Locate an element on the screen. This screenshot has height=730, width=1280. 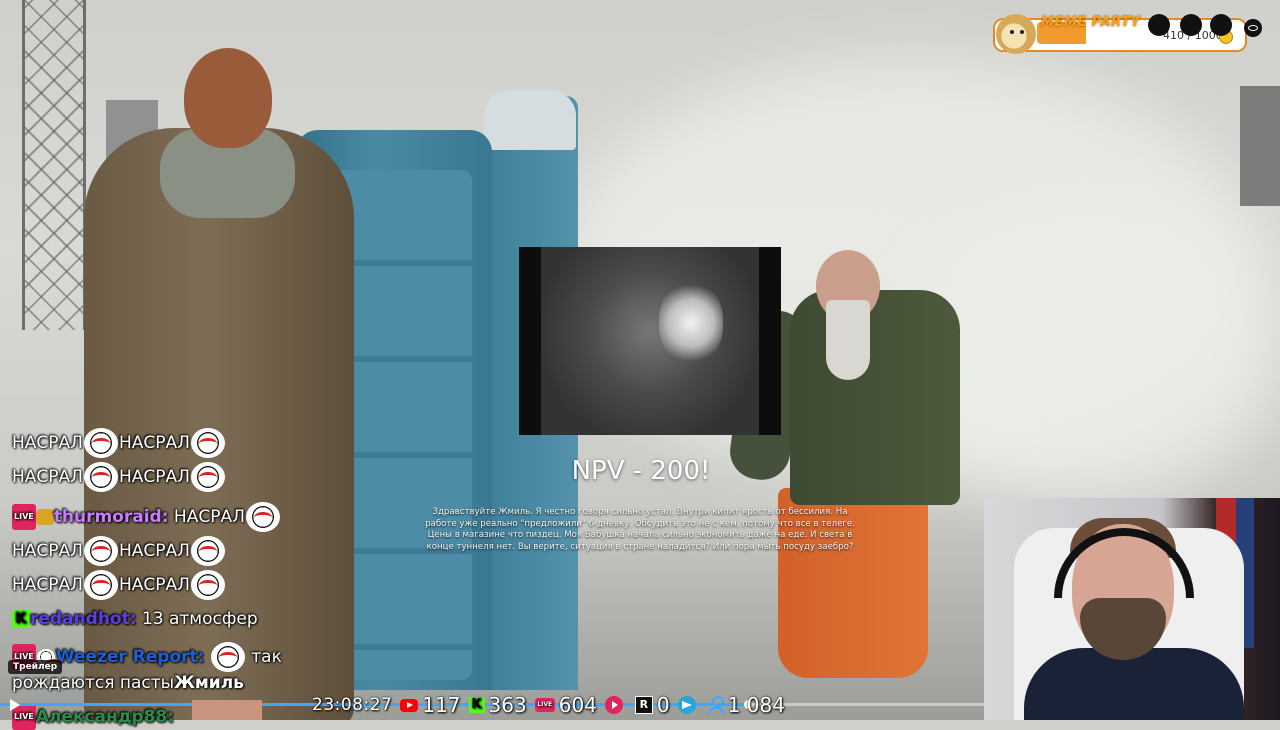
kick-icon: K is located at coordinates (476, 705).